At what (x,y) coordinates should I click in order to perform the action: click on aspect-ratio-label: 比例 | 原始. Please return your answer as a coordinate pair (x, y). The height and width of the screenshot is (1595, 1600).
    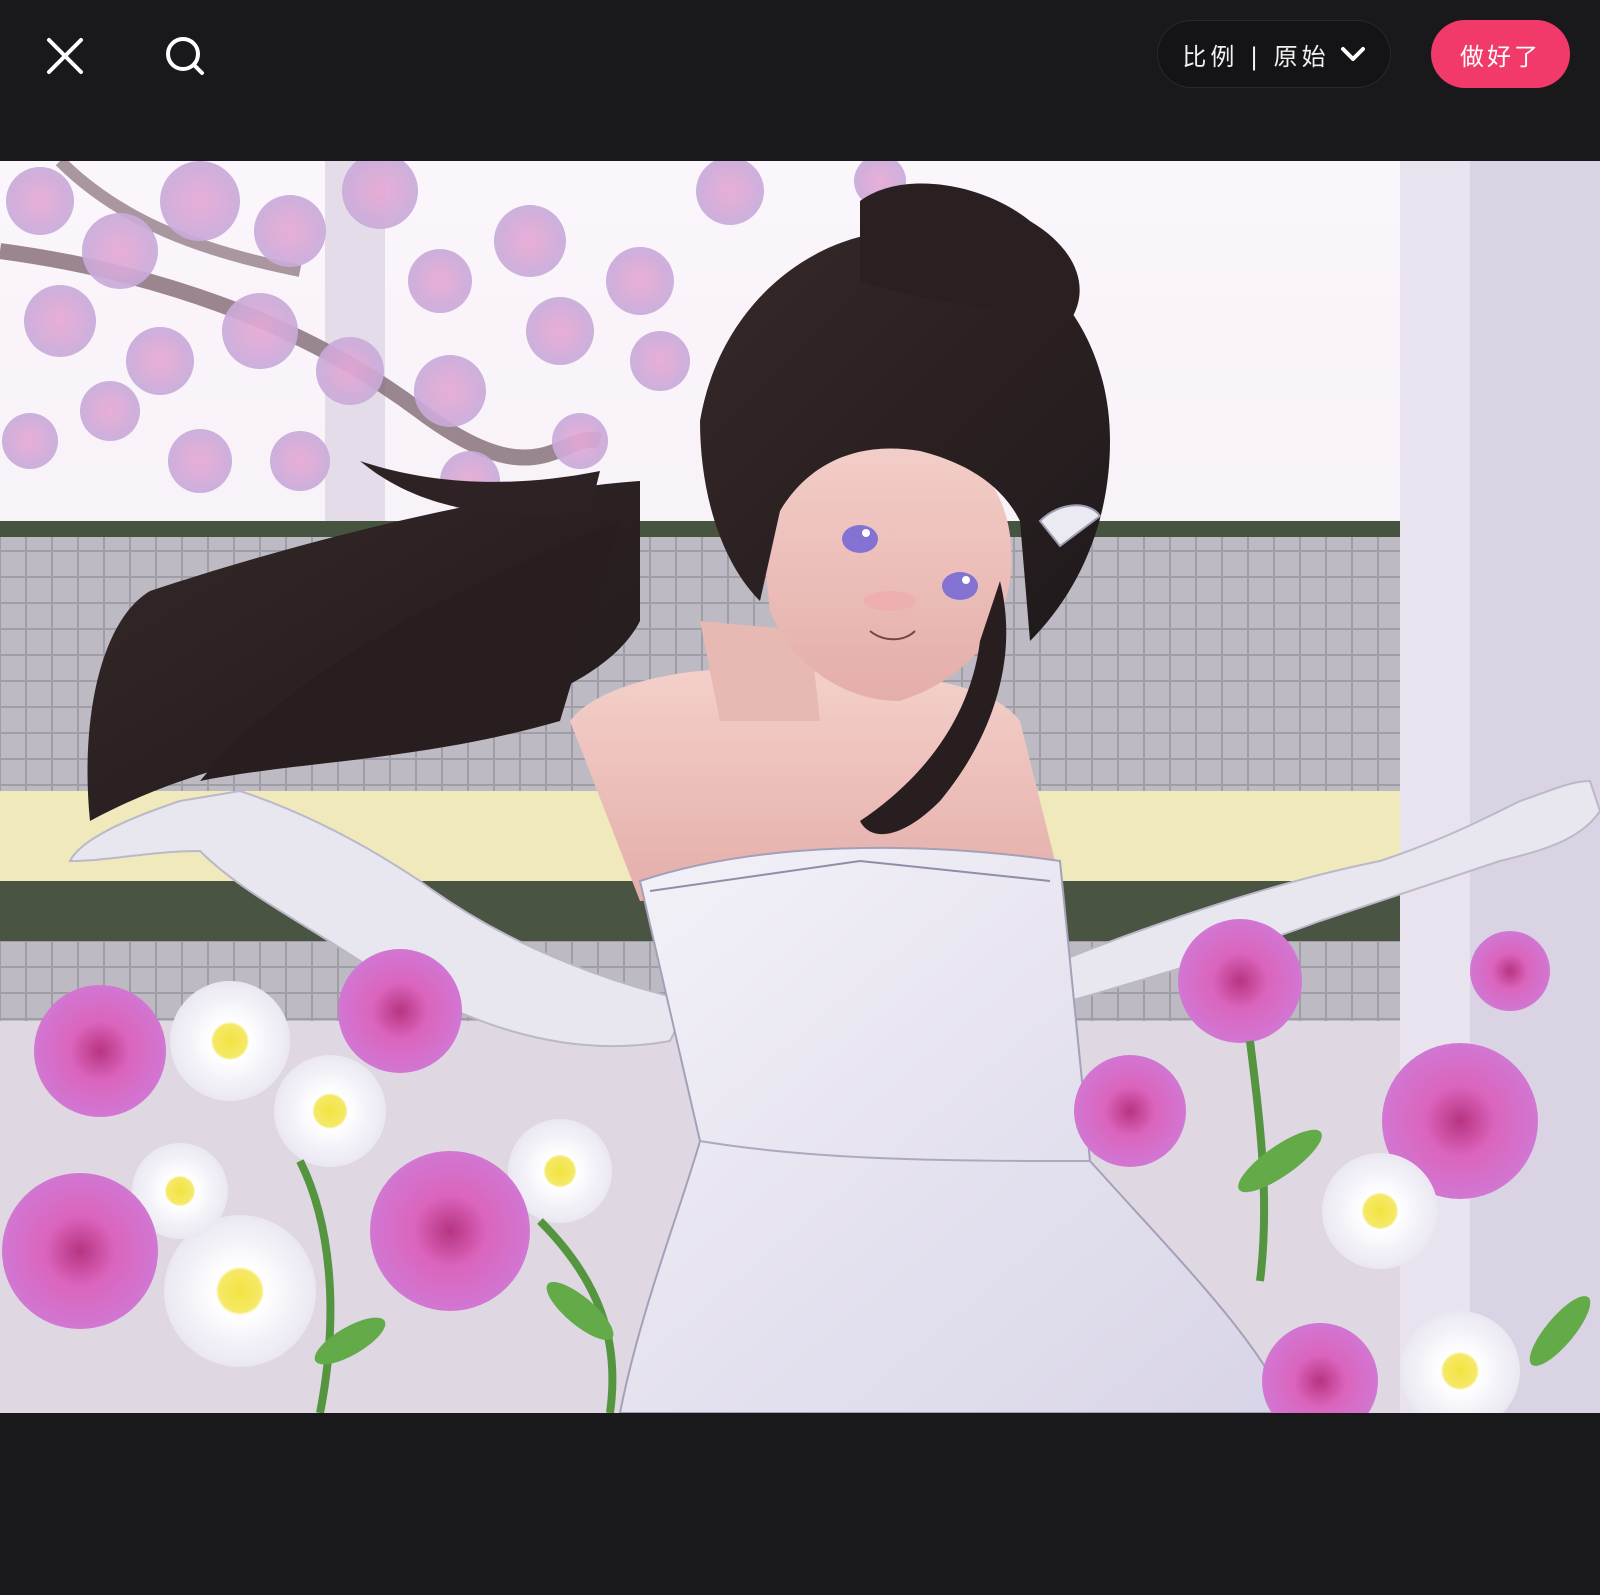
    Looking at the image, I should click on (1256, 56).